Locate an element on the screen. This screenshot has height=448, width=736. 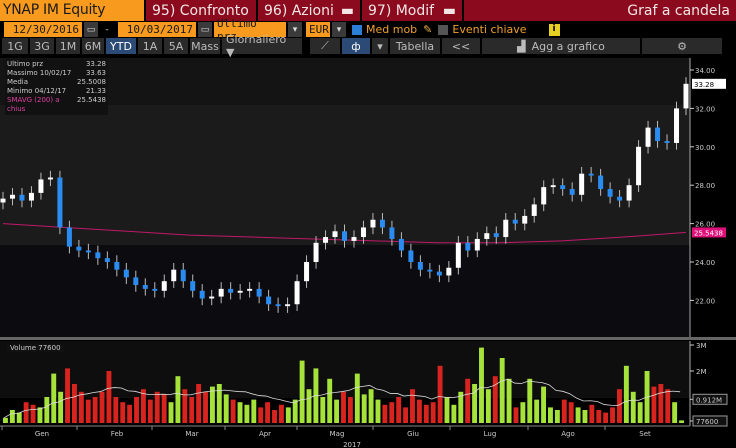
period-mass: Mass is located at coordinates (205, 46).